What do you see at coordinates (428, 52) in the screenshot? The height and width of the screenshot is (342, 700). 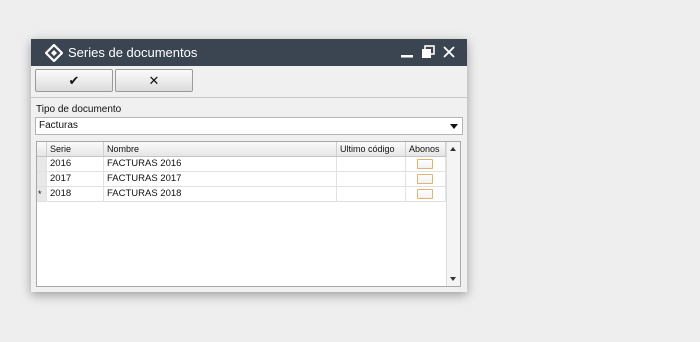 I see `restore-icon` at bounding box center [428, 52].